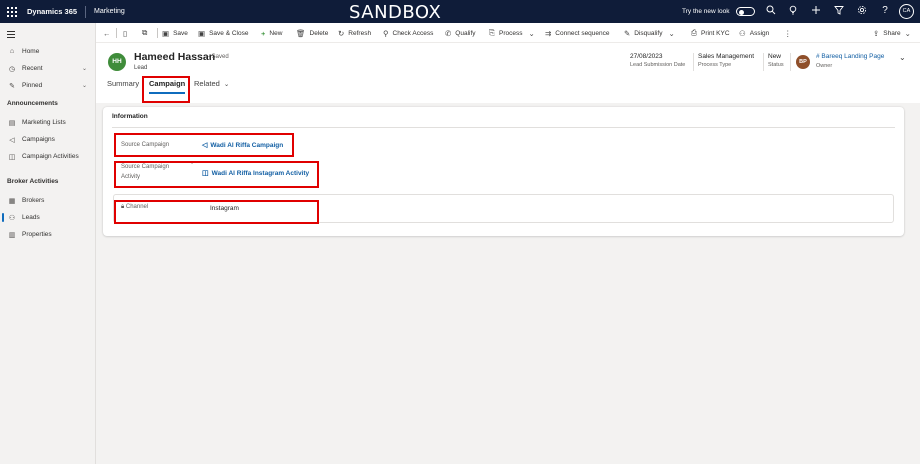 This screenshot has width=920, height=464. What do you see at coordinates (301, 33) in the screenshot?
I see `trash-icon: 🗑︎` at bounding box center [301, 33].